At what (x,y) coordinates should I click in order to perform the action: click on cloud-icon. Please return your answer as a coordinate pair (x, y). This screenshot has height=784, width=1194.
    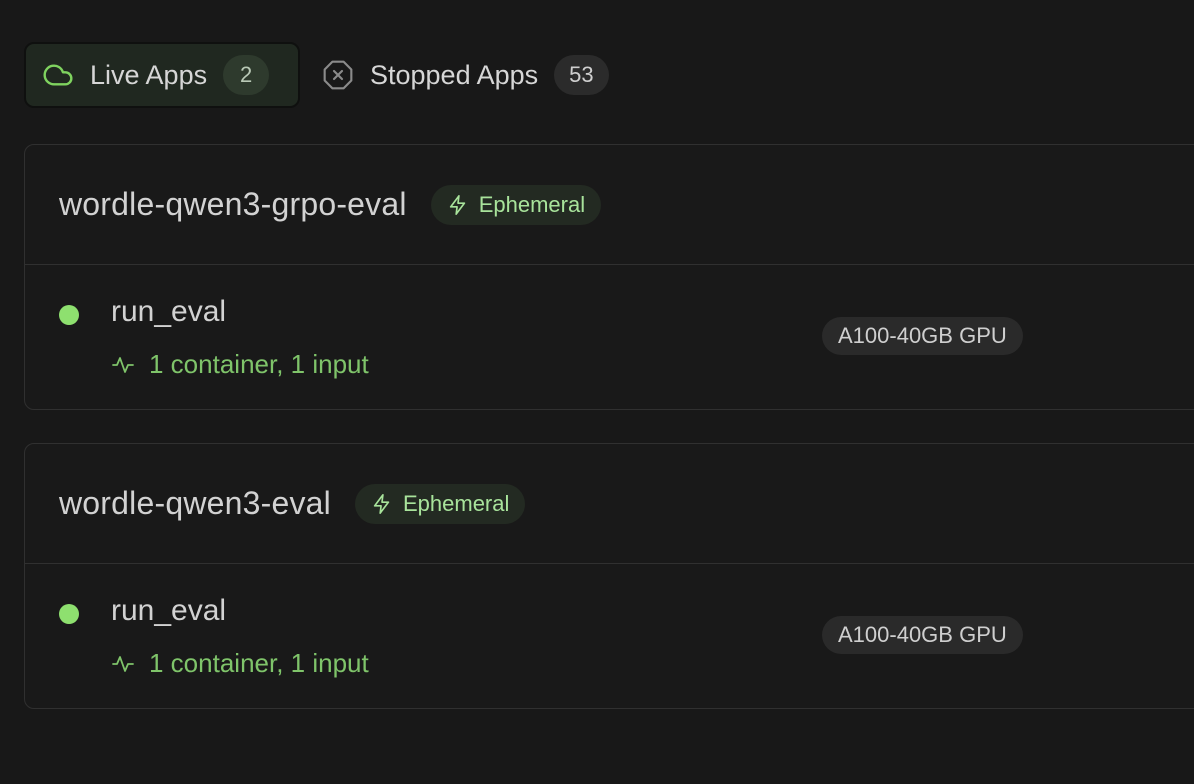
    Looking at the image, I should click on (58, 75).